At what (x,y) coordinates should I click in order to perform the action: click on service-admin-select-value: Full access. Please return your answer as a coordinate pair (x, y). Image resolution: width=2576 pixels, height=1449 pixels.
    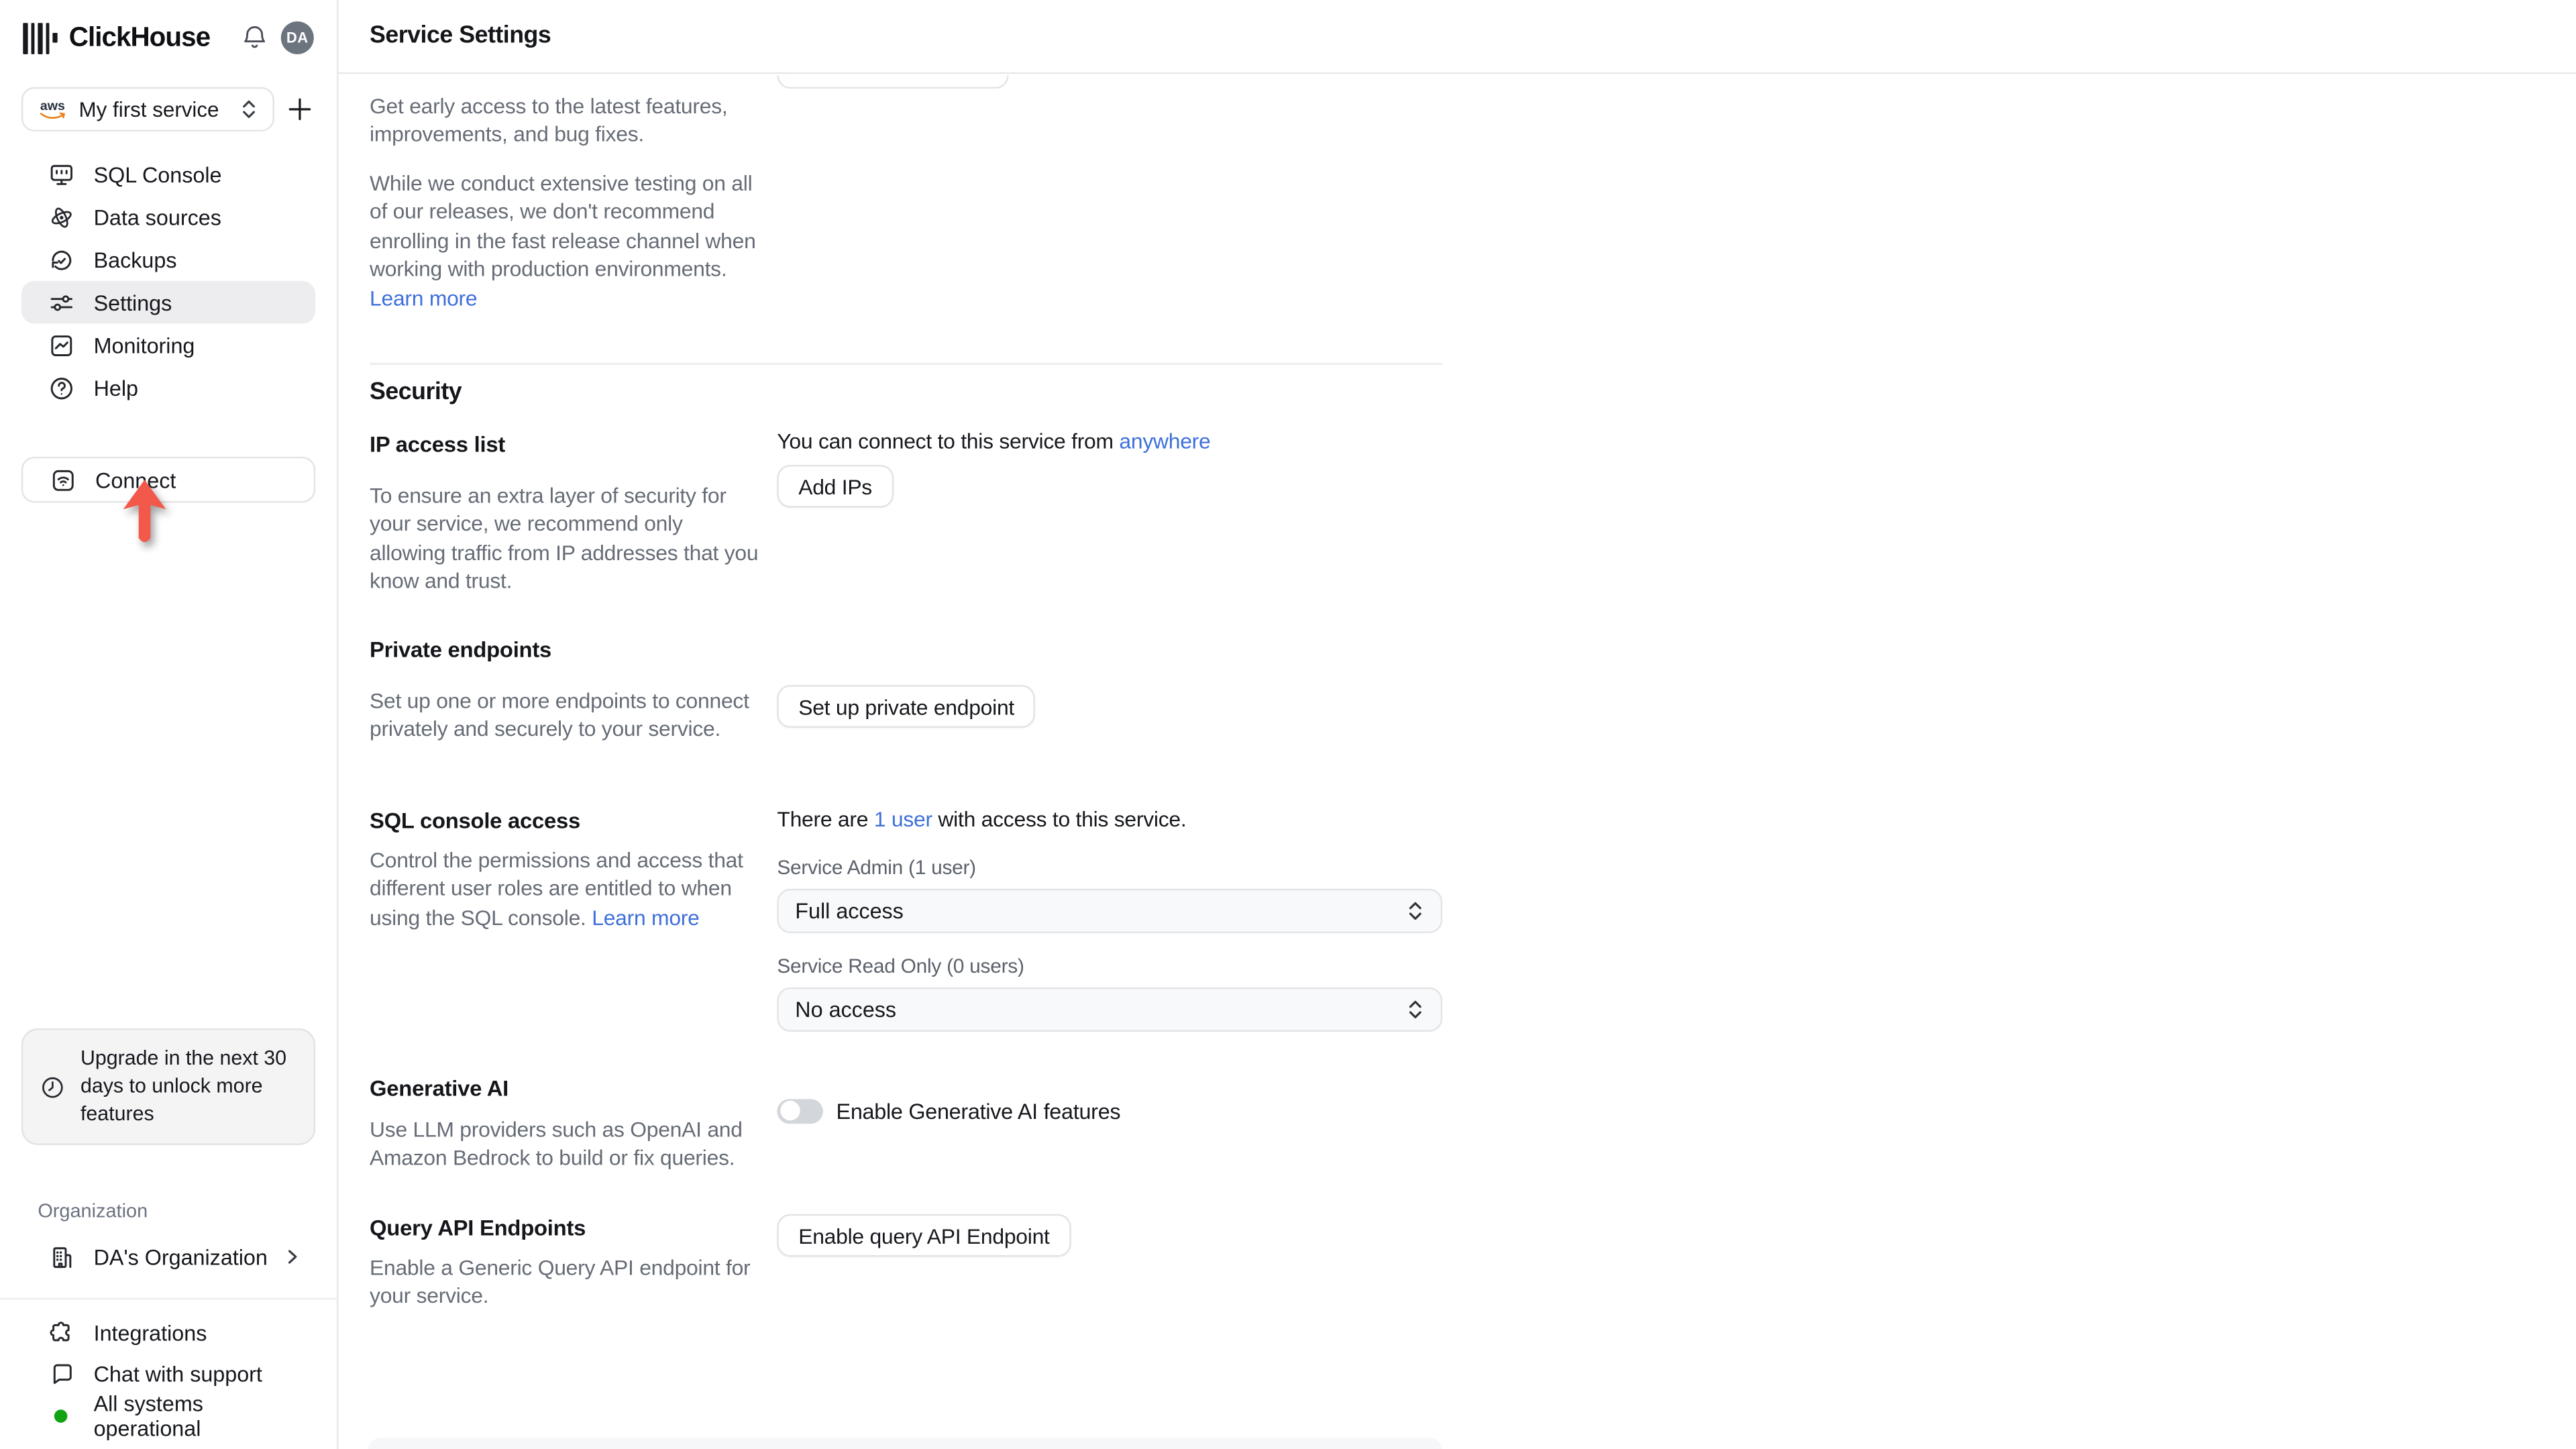
    Looking at the image, I should click on (849, 911).